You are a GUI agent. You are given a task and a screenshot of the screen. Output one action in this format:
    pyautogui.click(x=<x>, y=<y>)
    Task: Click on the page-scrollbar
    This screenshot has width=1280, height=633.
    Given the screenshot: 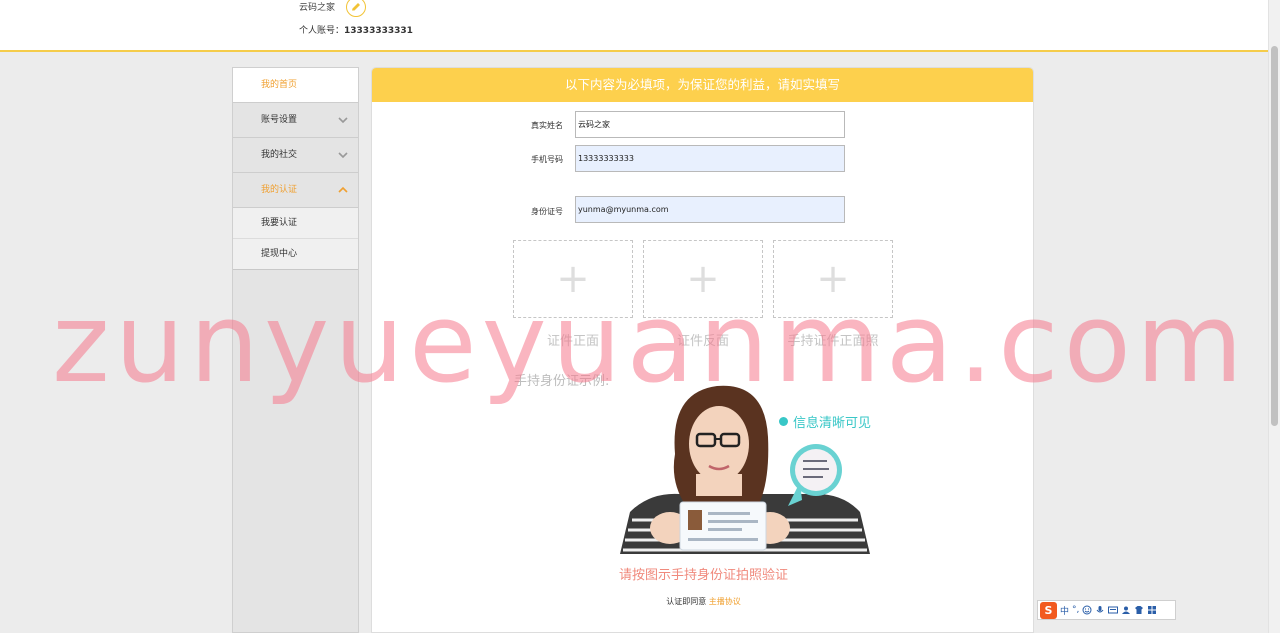 What is the action you would take?
    pyautogui.click(x=1274, y=316)
    